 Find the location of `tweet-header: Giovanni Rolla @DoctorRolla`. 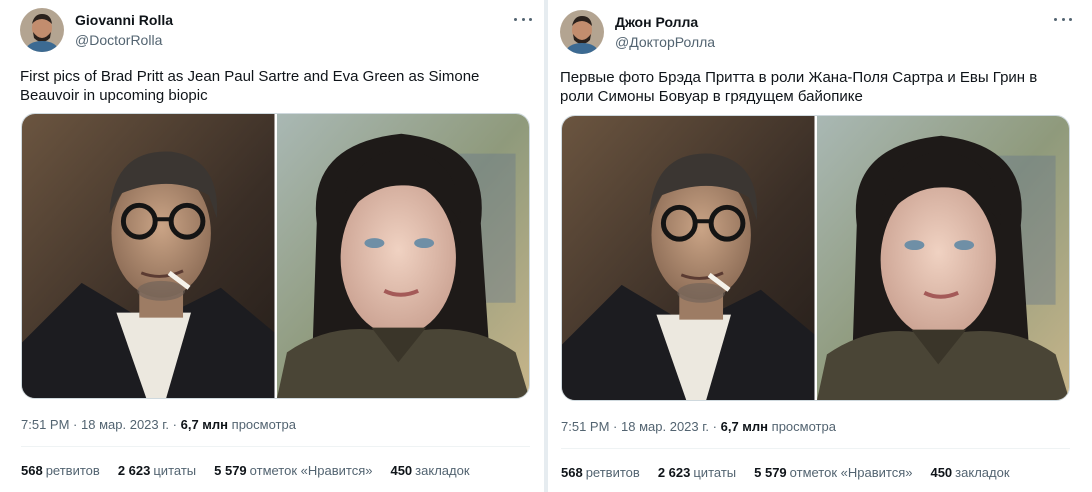

tweet-header: Giovanni Rolla @DoctorRolla is located at coordinates (96, 30).